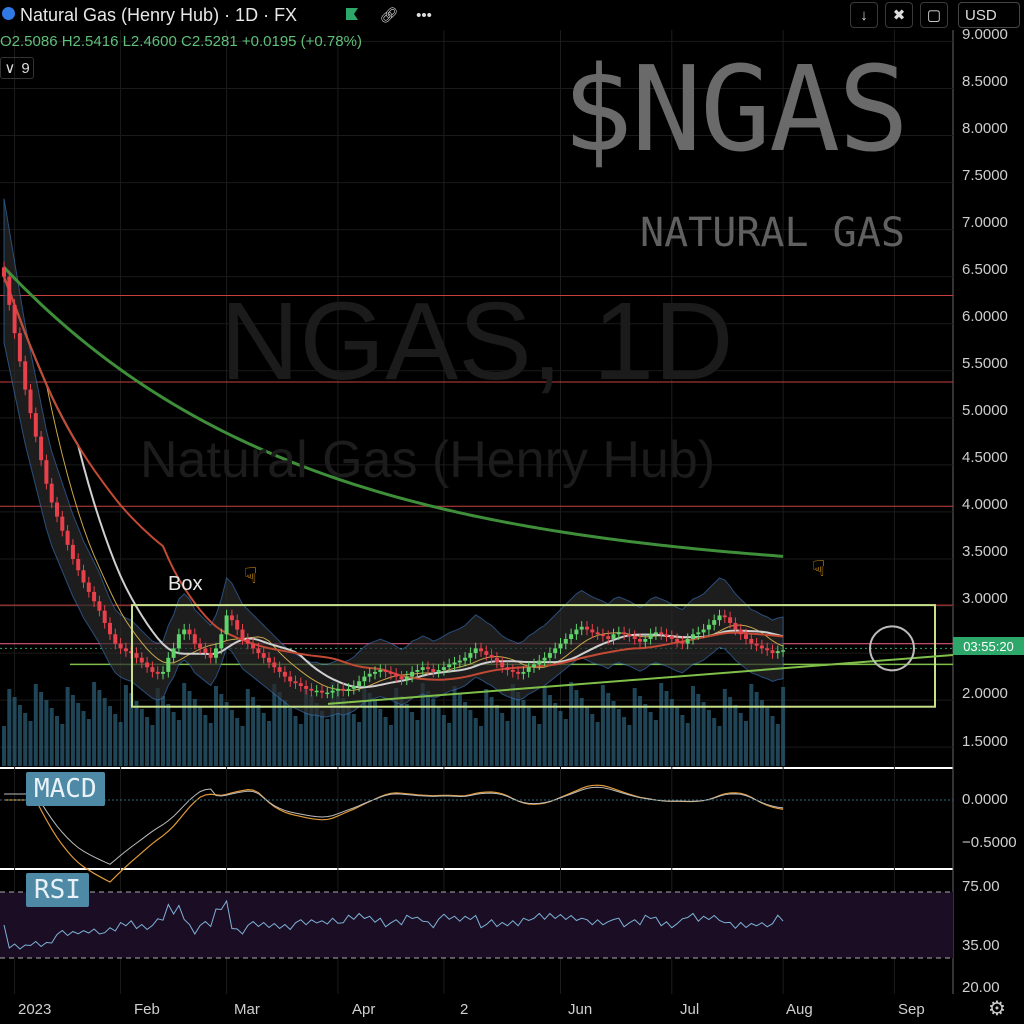 This screenshot has width=1024, height=1024. What do you see at coordinates (981, 987) in the screenshot?
I see `indicator-axis-label: 20.00` at bounding box center [981, 987].